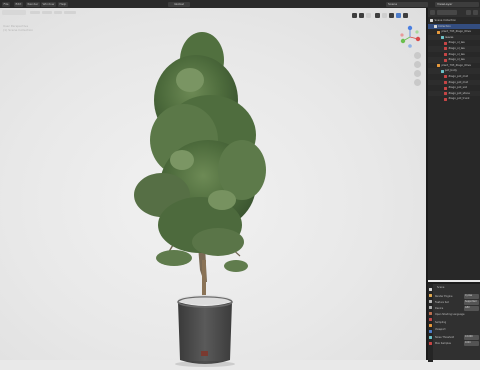 The height and width of the screenshot is (370, 480). What do you see at coordinates (471, 296) in the screenshot?
I see `property-value-field: Cycles` at bounding box center [471, 296].